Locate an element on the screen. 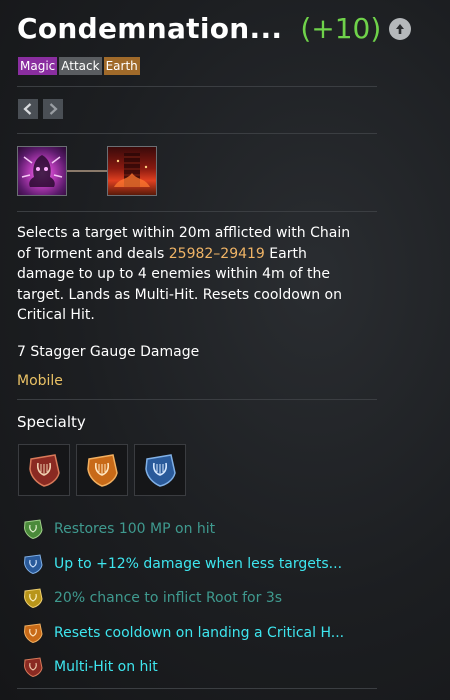  red-shield-icon is located at coordinates (33, 667).